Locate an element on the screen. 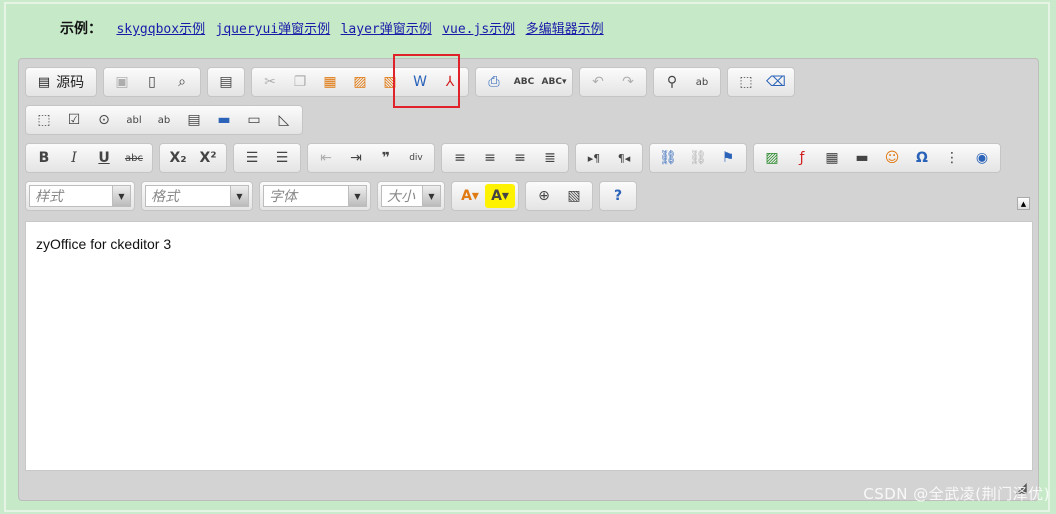 The image size is (1056, 514). group-tools: ⊕ ▧ is located at coordinates (559, 196).